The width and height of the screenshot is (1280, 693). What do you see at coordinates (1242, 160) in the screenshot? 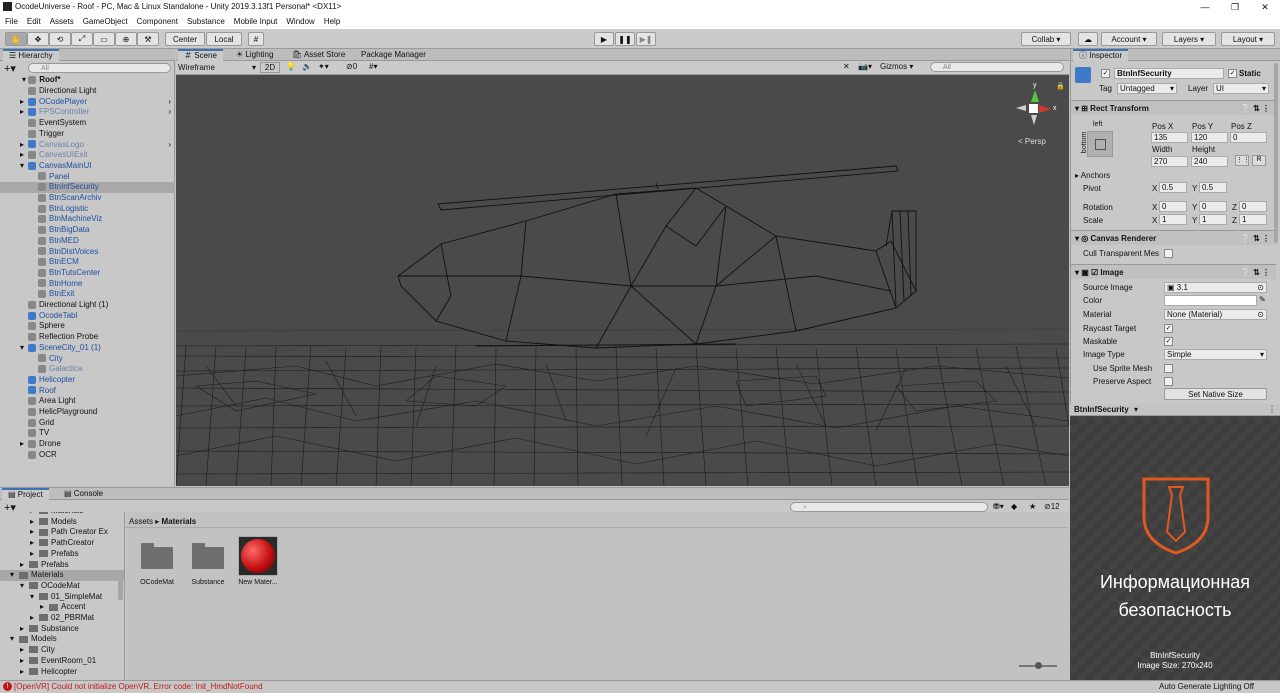
I see `blueprint-mode-icon: ⋮⋮` at bounding box center [1242, 160].